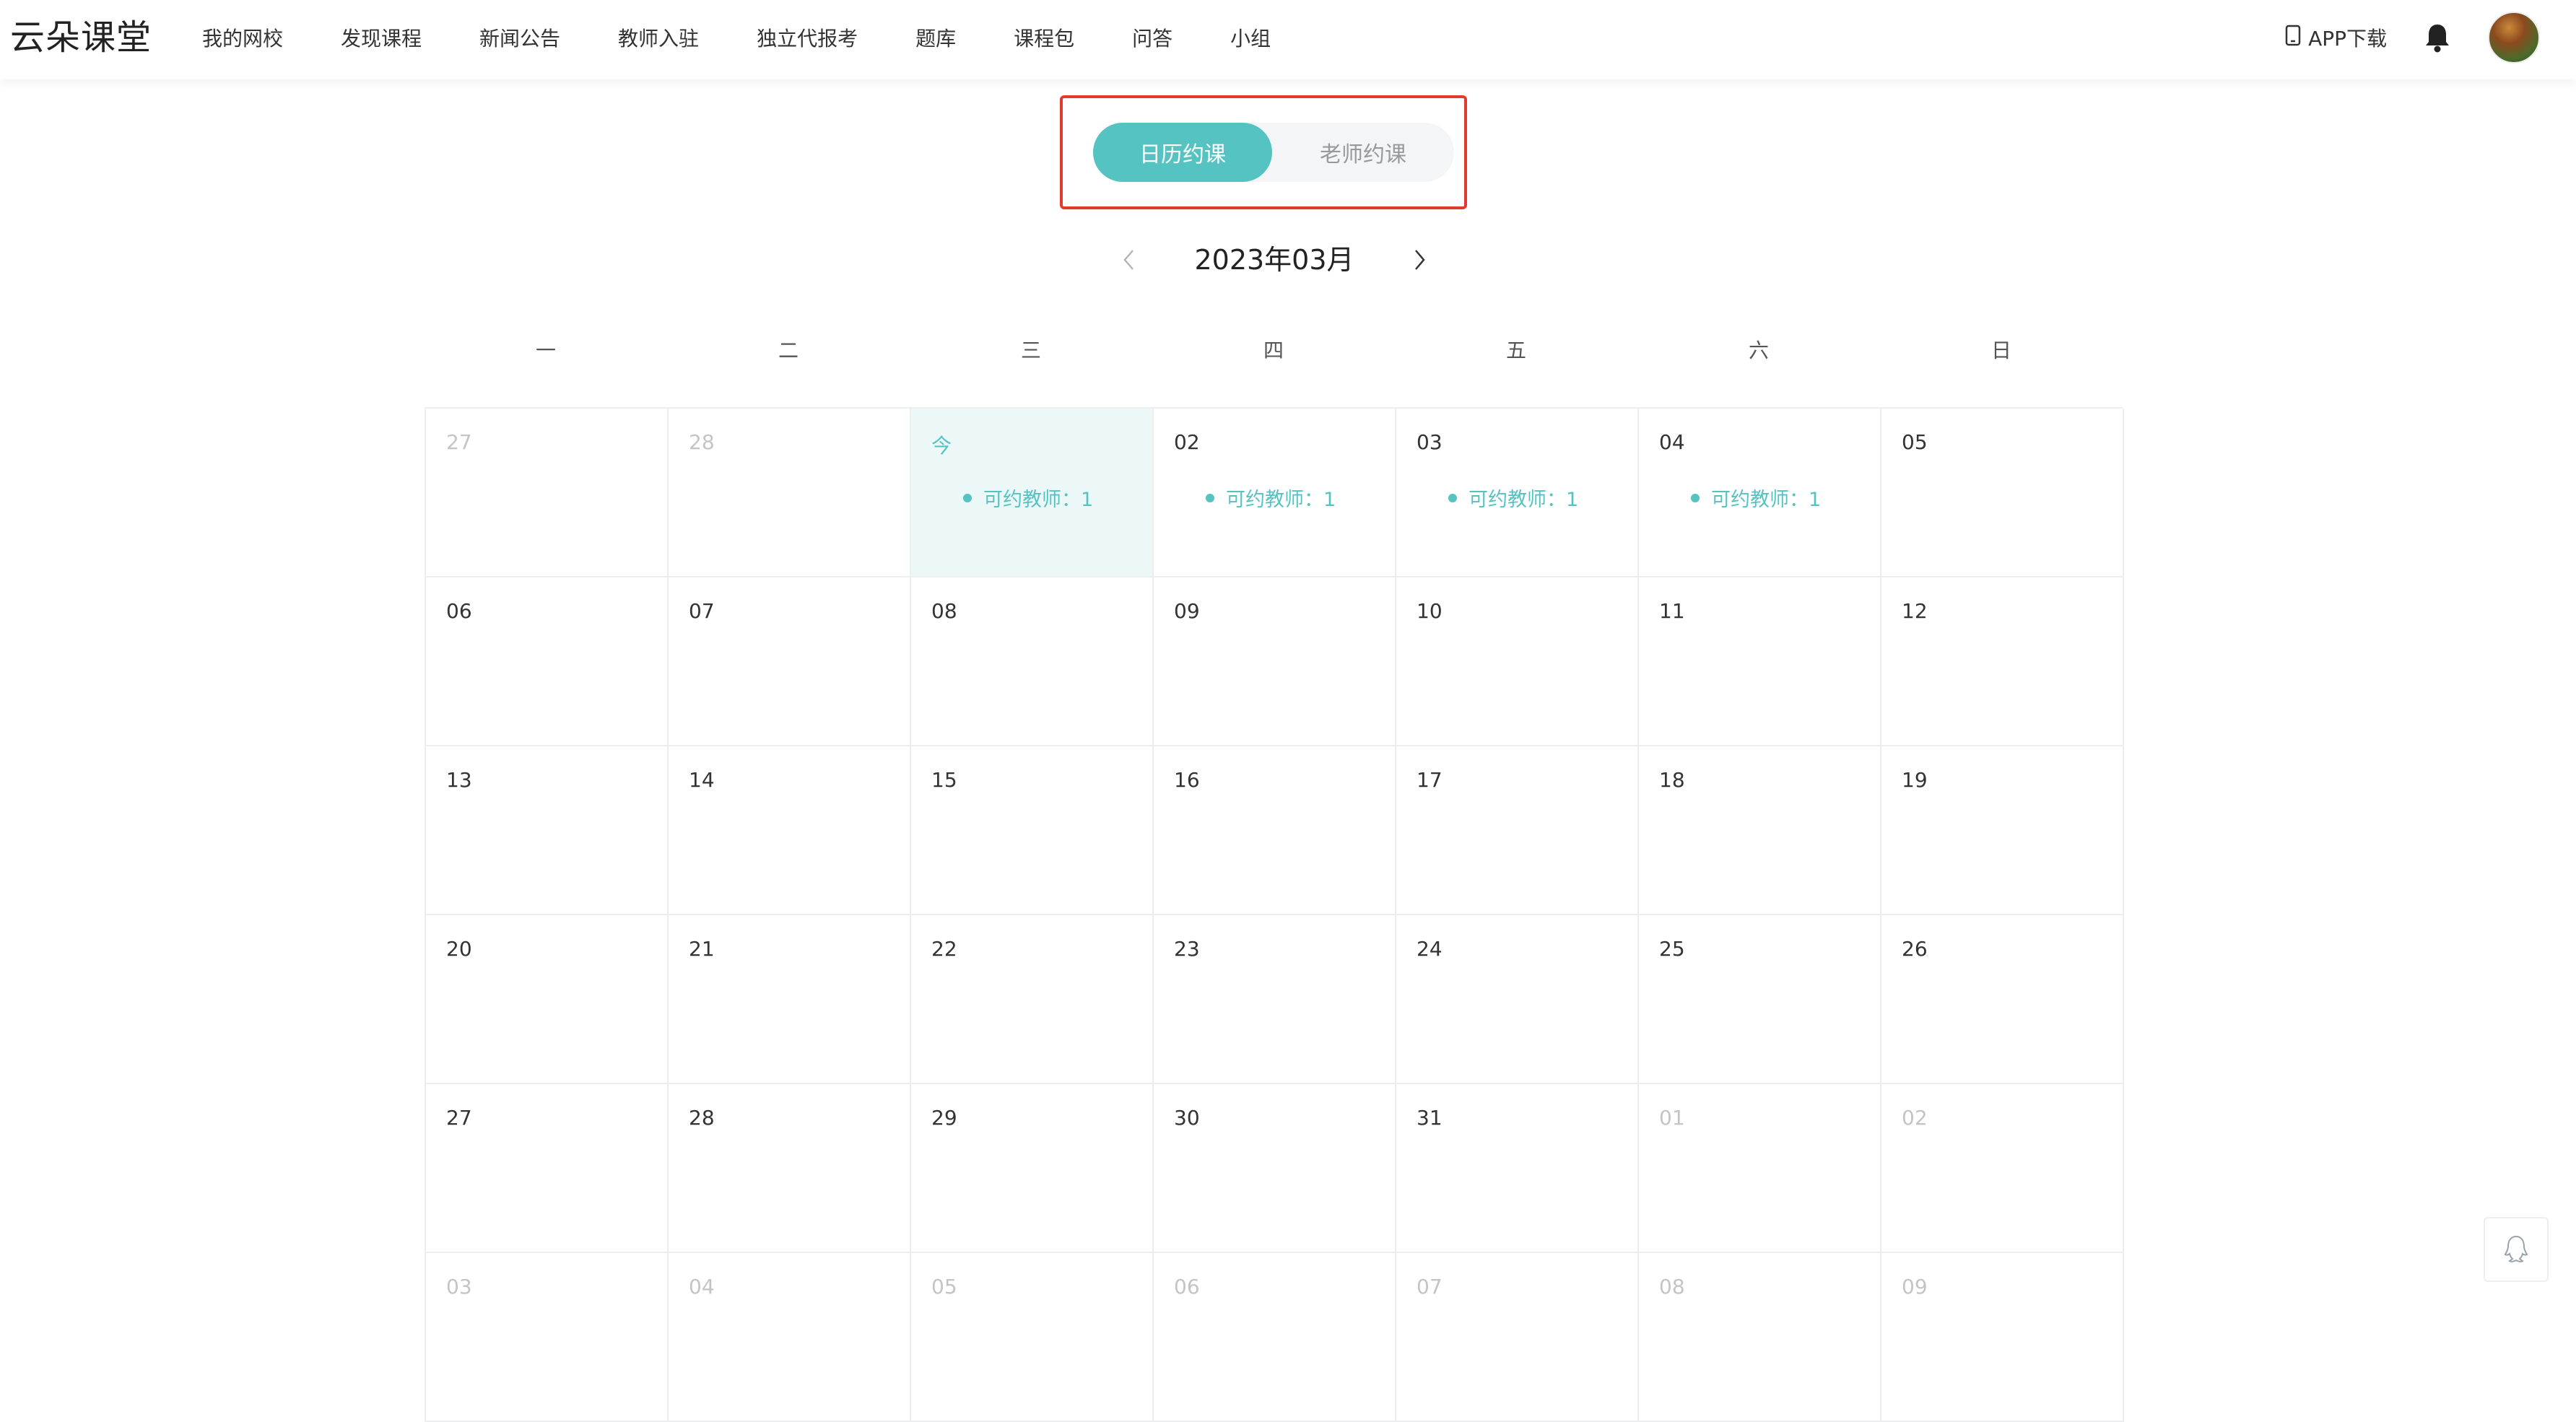 The width and height of the screenshot is (2576, 1422). What do you see at coordinates (1275, 999) in the screenshot?
I see `calendar-cell: 23` at bounding box center [1275, 999].